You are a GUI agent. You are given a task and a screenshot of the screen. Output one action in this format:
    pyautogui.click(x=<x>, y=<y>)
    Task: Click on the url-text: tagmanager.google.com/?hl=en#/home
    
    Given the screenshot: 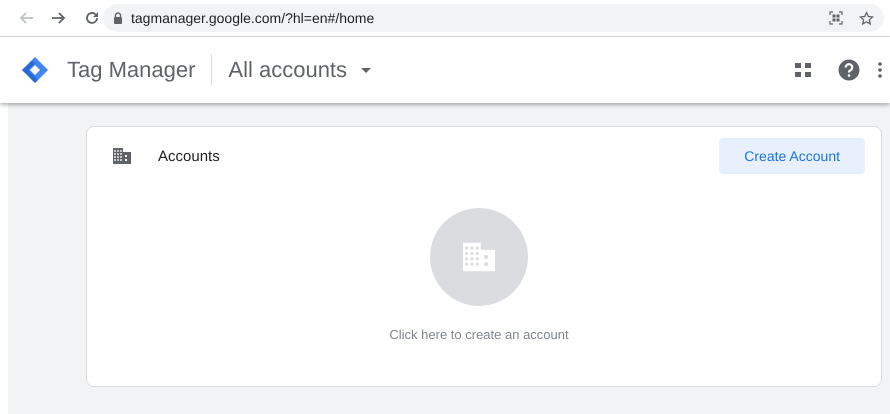 What is the action you would take?
    pyautogui.click(x=253, y=18)
    